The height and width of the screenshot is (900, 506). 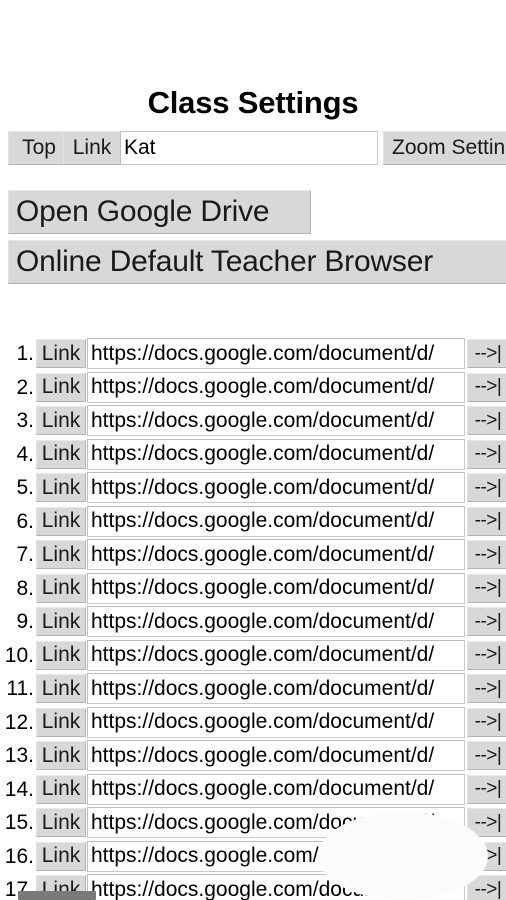 I want to click on link-row: 14.Link -->|, so click(x=253, y=790).